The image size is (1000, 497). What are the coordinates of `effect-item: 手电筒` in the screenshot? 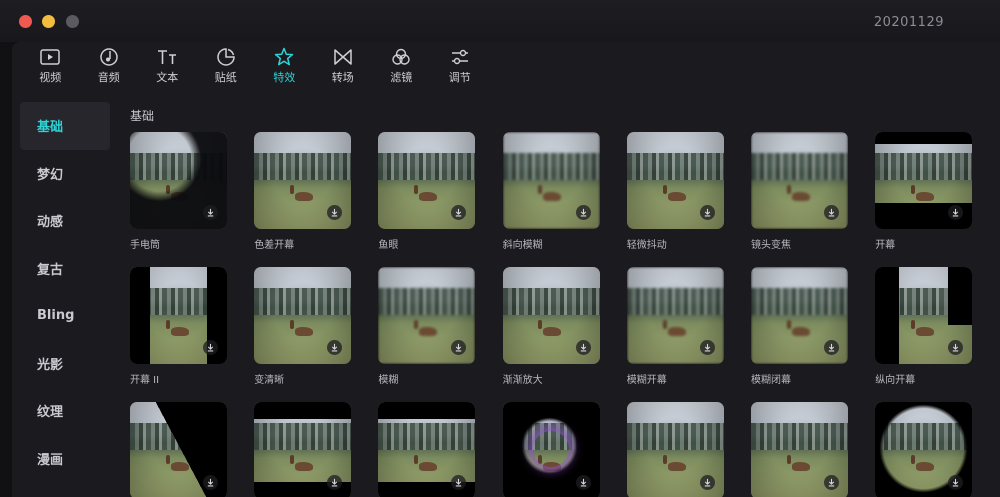 It's located at (179, 191).